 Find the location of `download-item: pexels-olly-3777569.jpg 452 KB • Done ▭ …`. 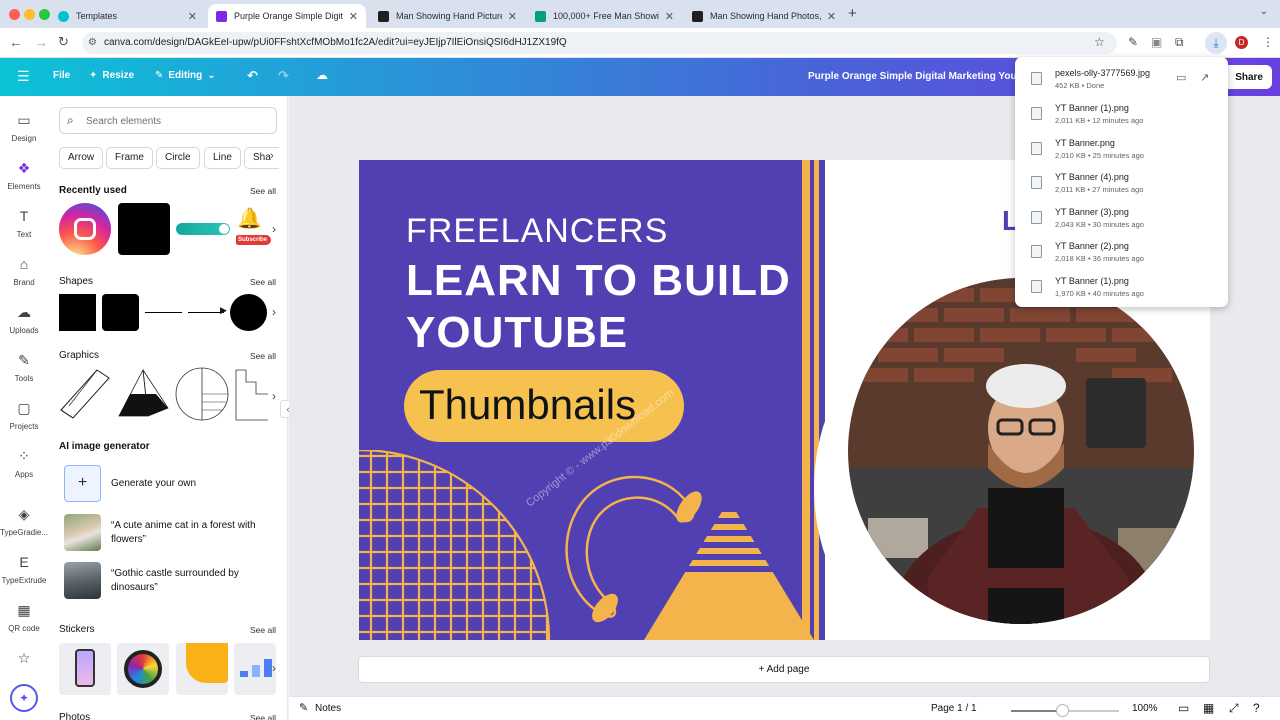

download-item: pexels-olly-3777569.jpg 452 KB • Done ▭ … is located at coordinates (1121, 82).